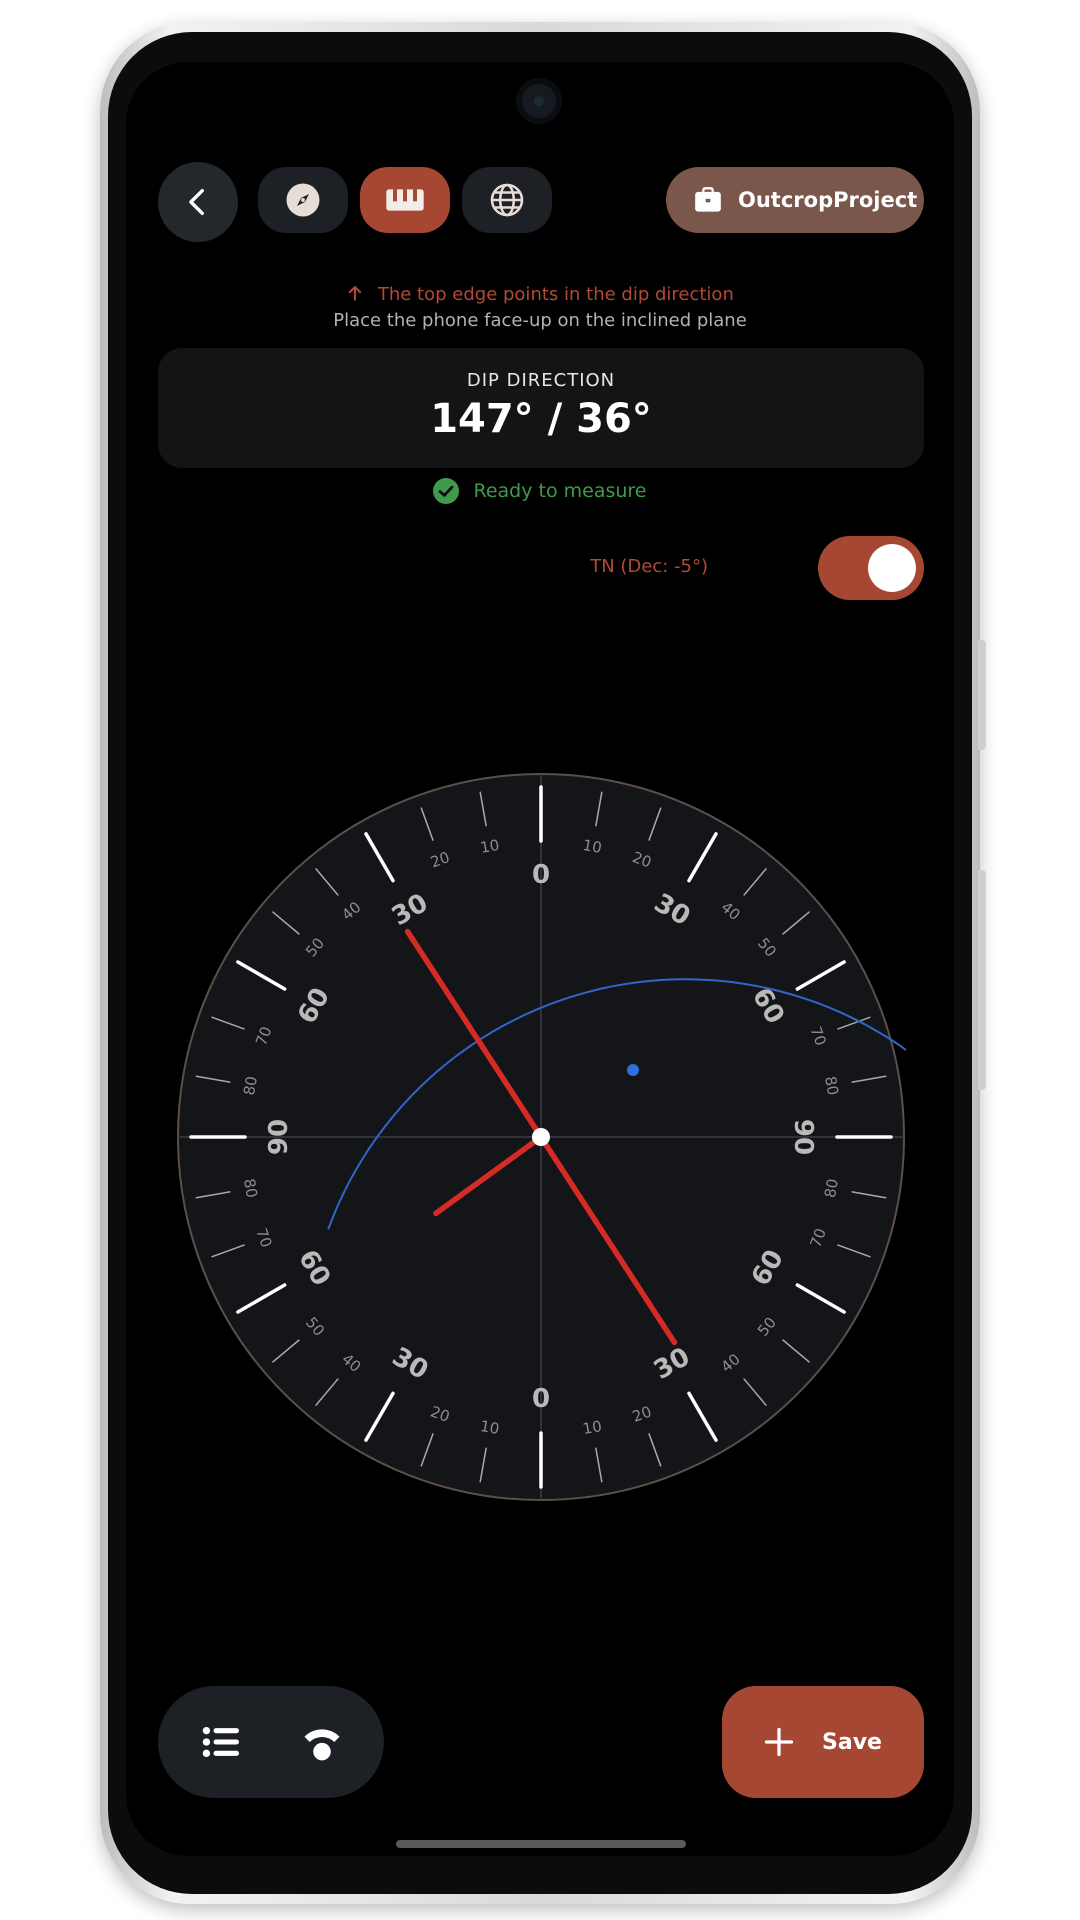  What do you see at coordinates (982, 980) in the screenshot?
I see `volume-button` at bounding box center [982, 980].